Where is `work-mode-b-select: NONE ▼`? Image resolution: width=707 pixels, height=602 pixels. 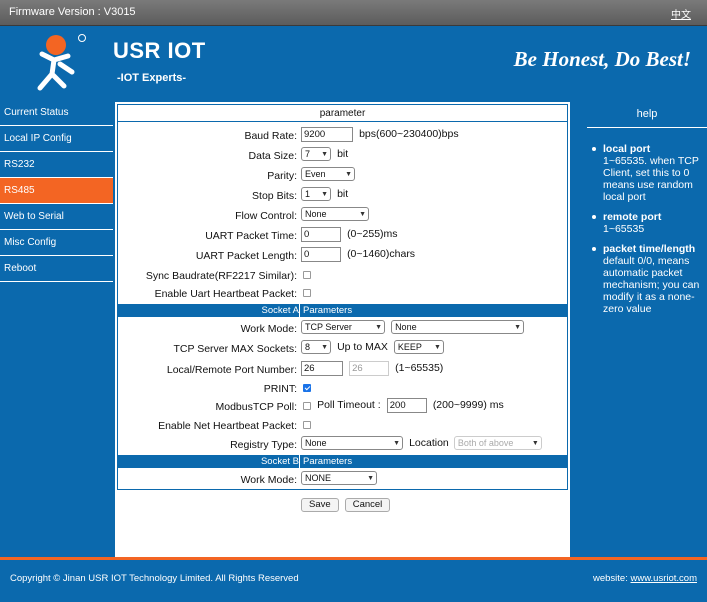 work-mode-b-select: NONE ▼ is located at coordinates (339, 478).